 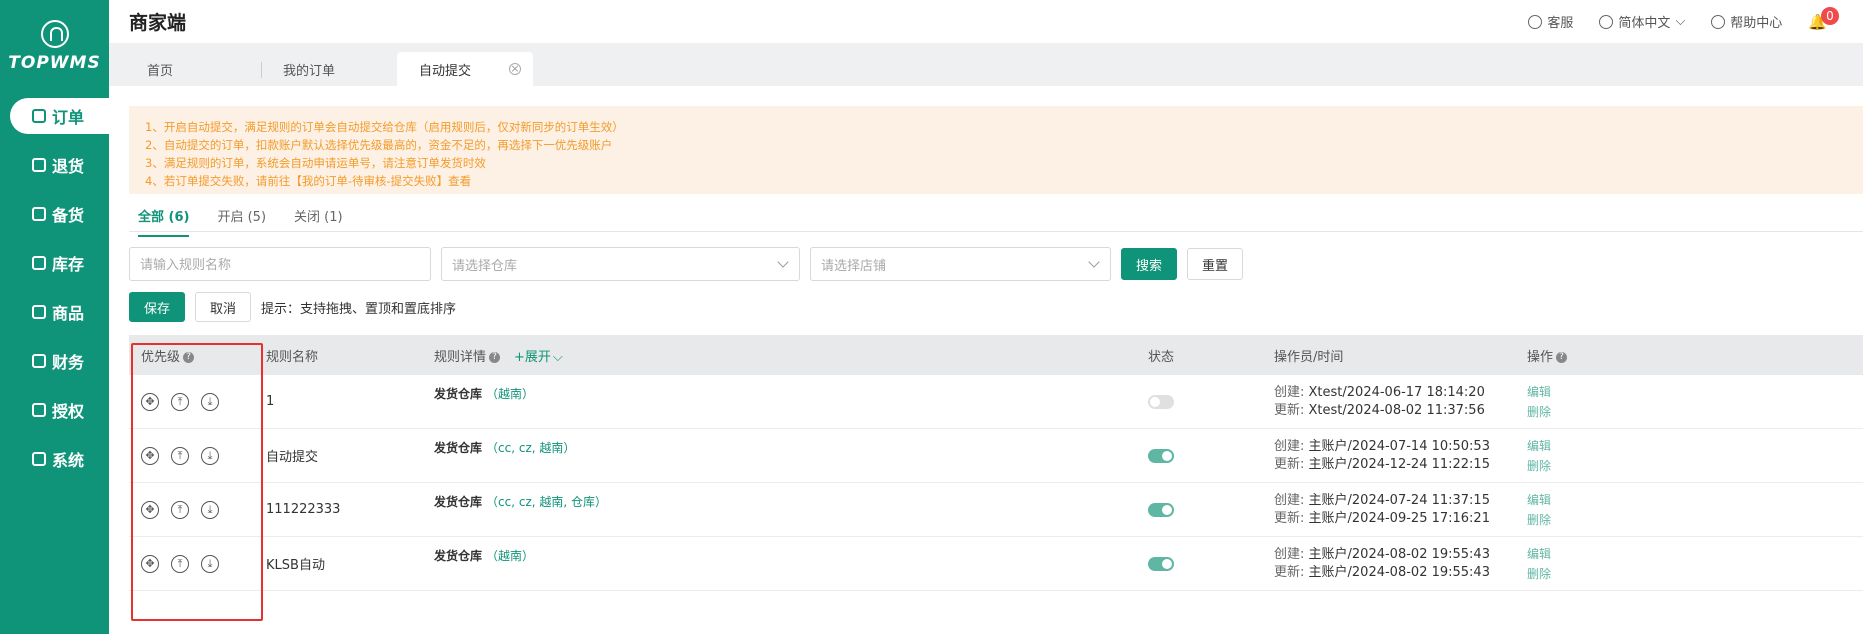 I want to click on search-button: 搜索, so click(x=1149, y=264).